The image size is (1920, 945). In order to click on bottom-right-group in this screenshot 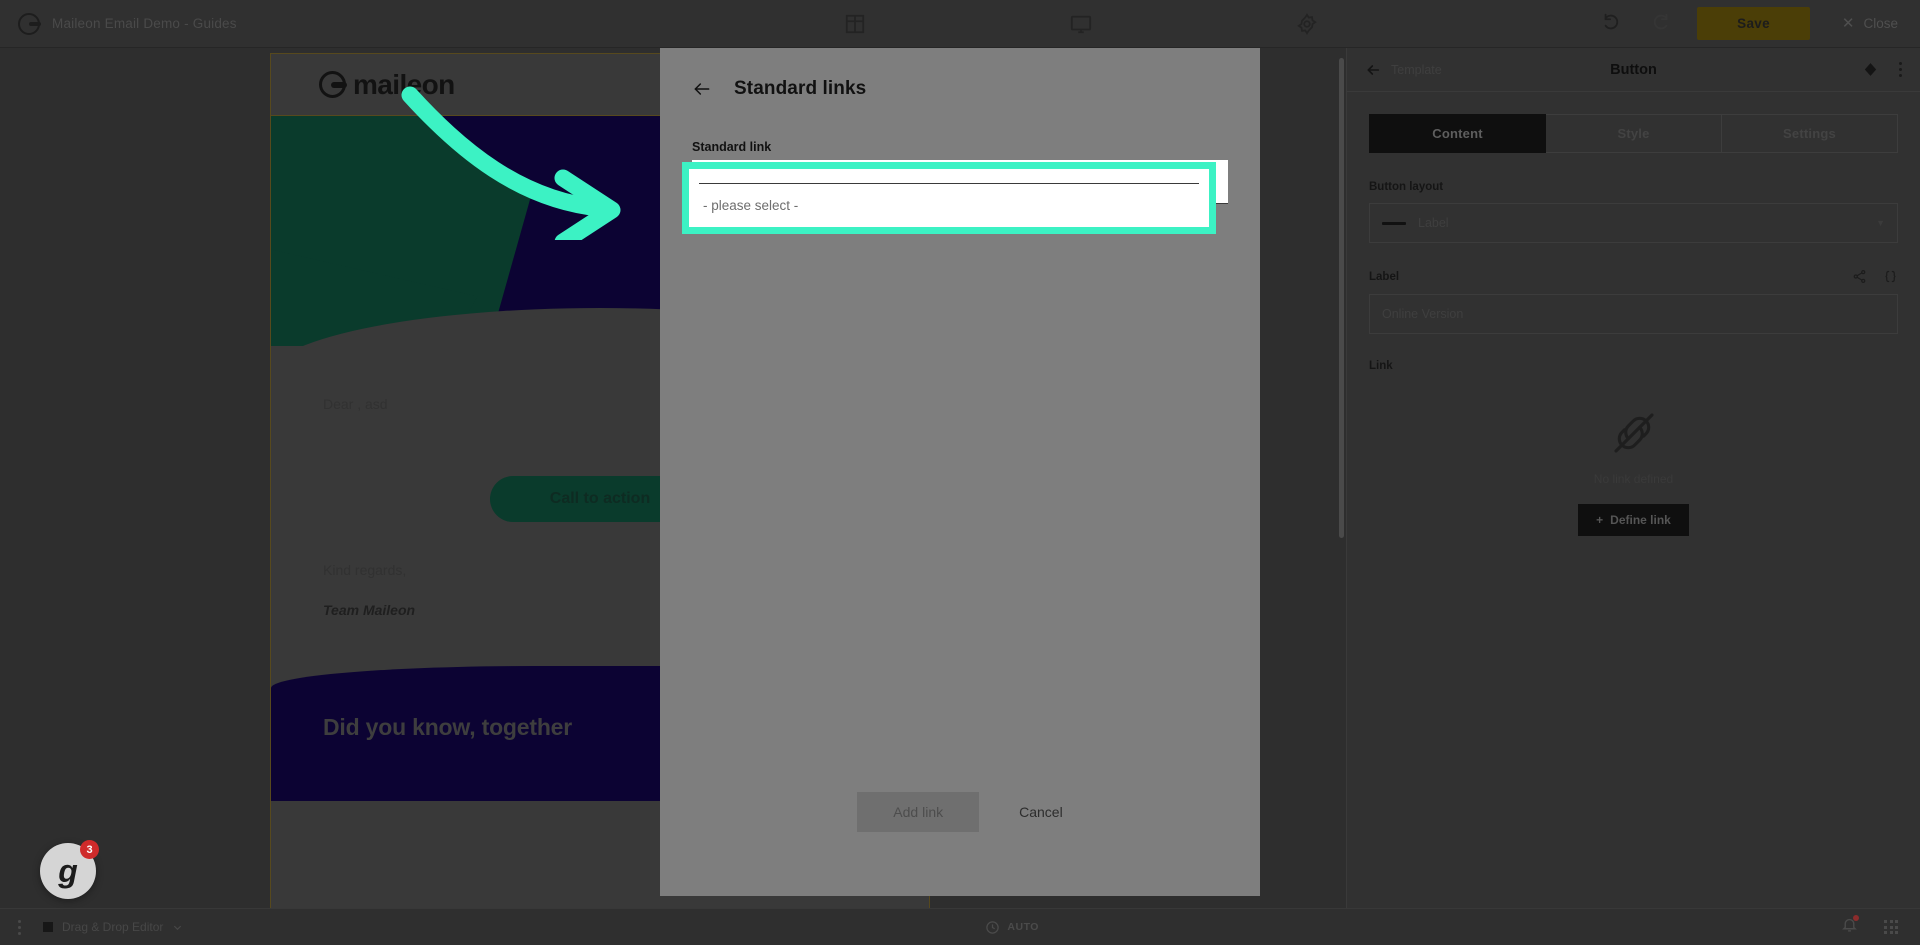, I will do `click(1880, 926)`.